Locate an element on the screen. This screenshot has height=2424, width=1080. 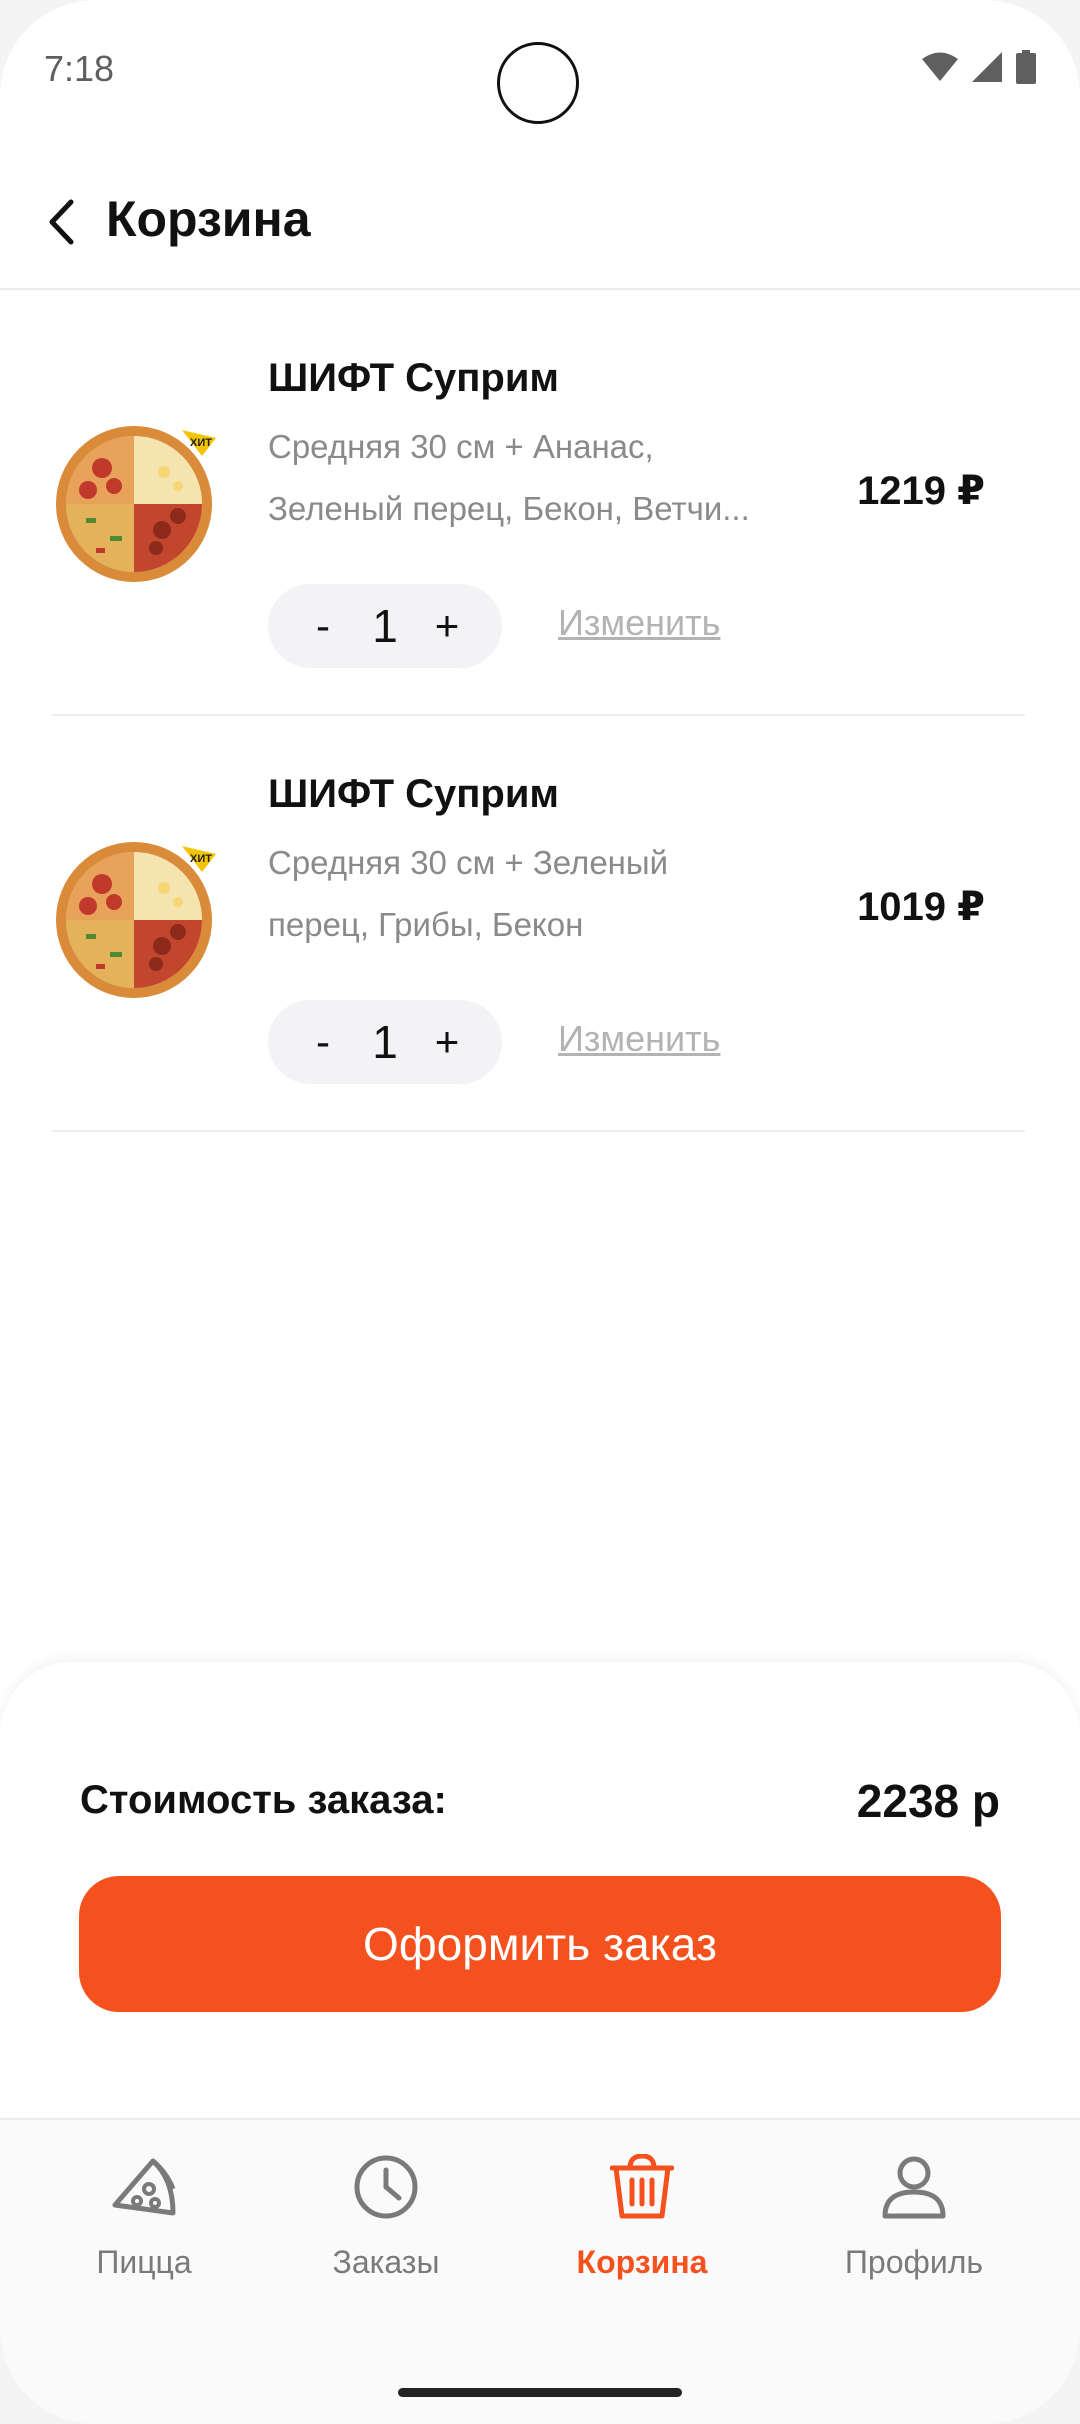
basket-icon is located at coordinates (642, 2187).